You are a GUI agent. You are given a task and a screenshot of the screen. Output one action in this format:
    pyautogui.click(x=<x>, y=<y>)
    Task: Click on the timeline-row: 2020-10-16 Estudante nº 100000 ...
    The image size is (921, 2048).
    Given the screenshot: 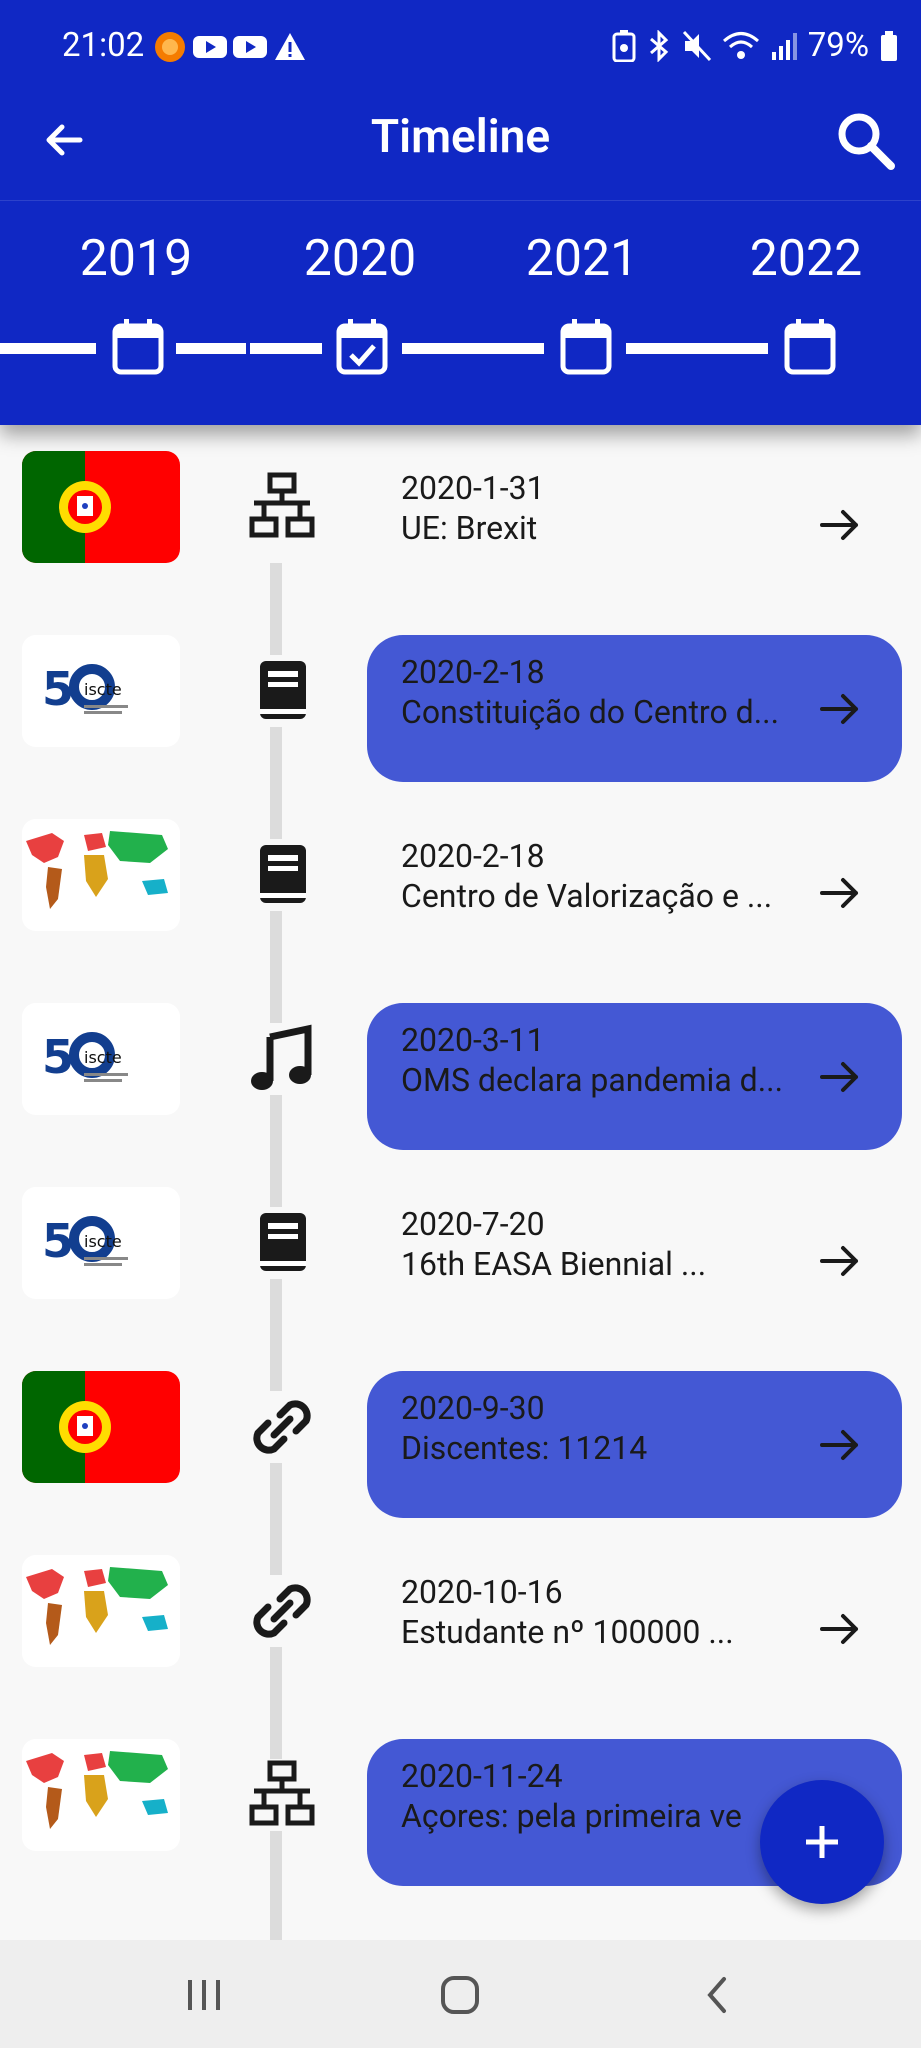 What is the action you would take?
    pyautogui.click(x=460, y=1611)
    